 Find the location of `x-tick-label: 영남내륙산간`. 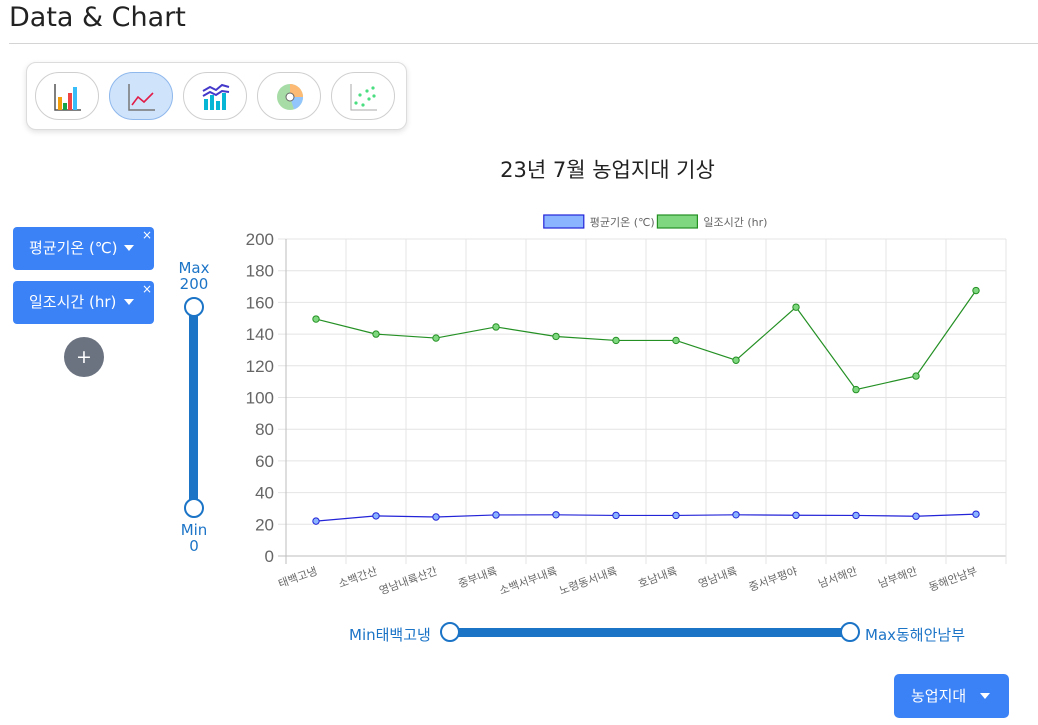

x-tick-label: 영남내륙산간 is located at coordinates (409, 581).